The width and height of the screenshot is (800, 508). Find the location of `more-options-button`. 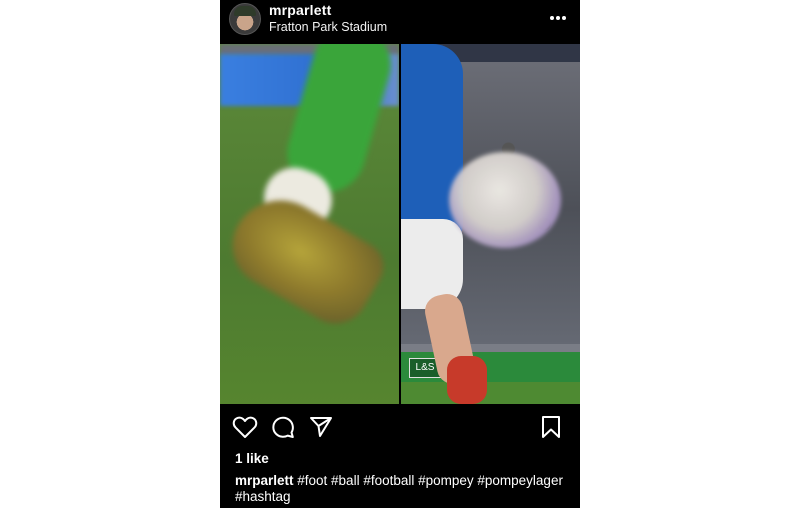

more-options-button is located at coordinates (558, 17).